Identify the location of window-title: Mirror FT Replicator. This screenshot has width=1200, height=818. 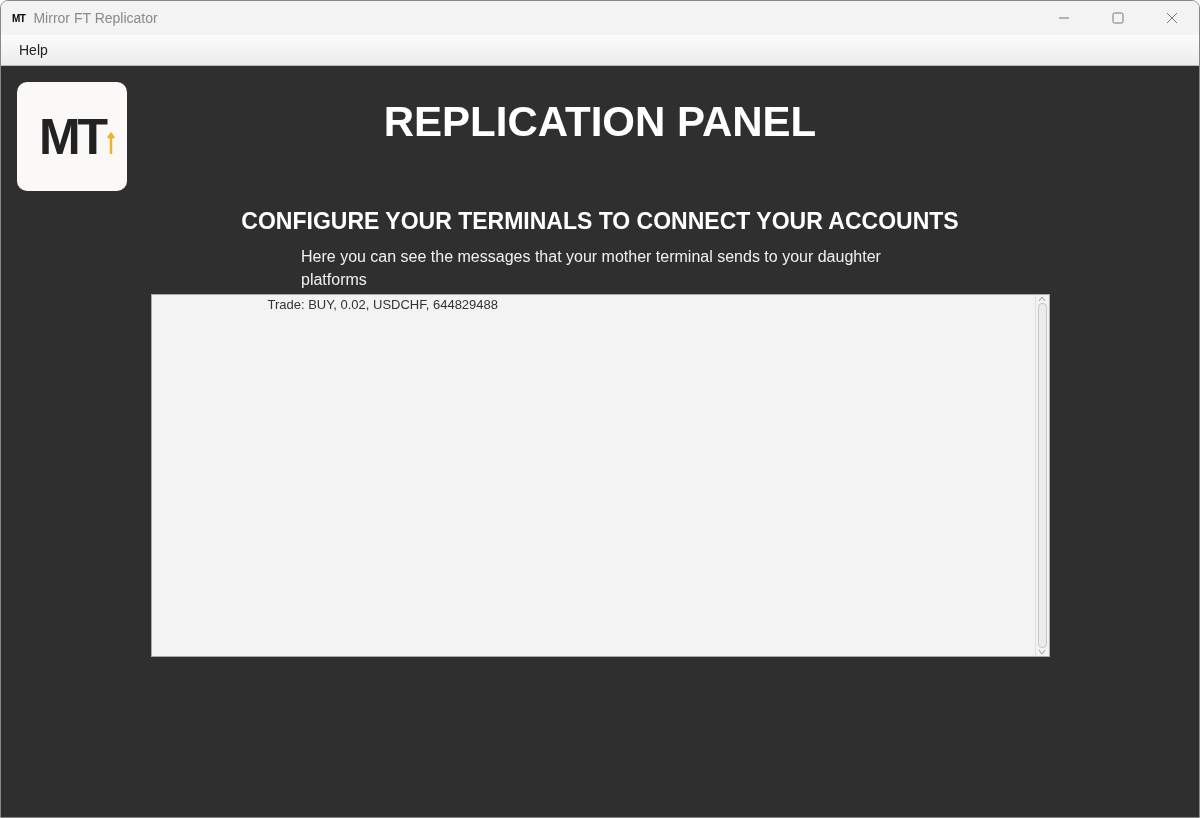
(95, 18).